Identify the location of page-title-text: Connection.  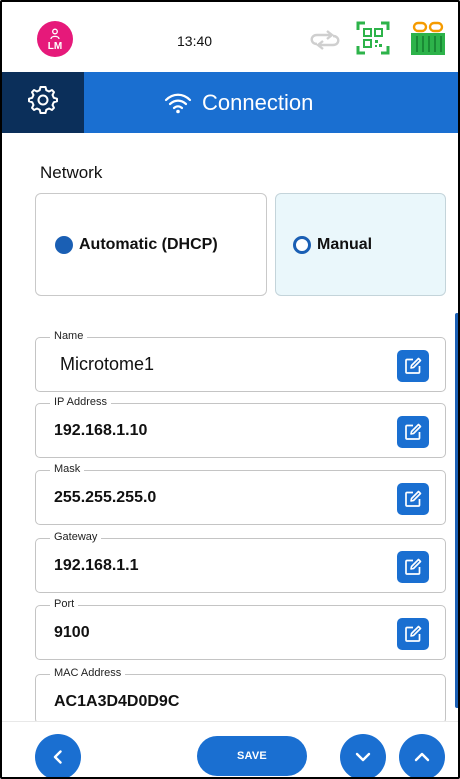
(258, 102).